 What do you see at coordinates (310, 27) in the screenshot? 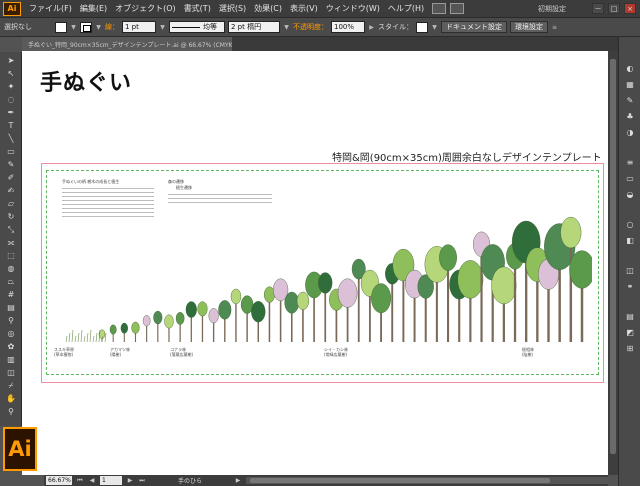
I see `opacity-label: 不透明度：` at bounding box center [310, 27].